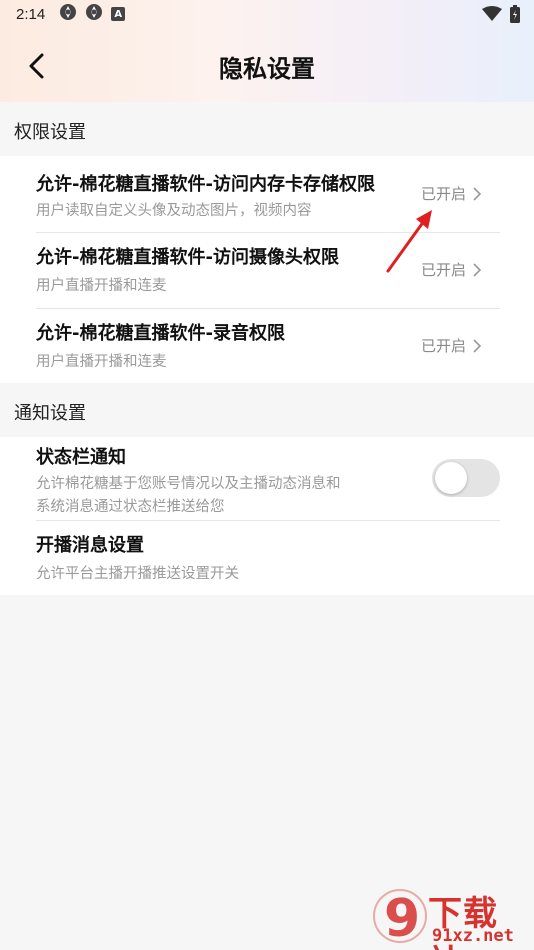 The width and height of the screenshot is (534, 950). Describe the element at coordinates (409, 241) in the screenshot. I see `annotation-arrow-icon` at that location.